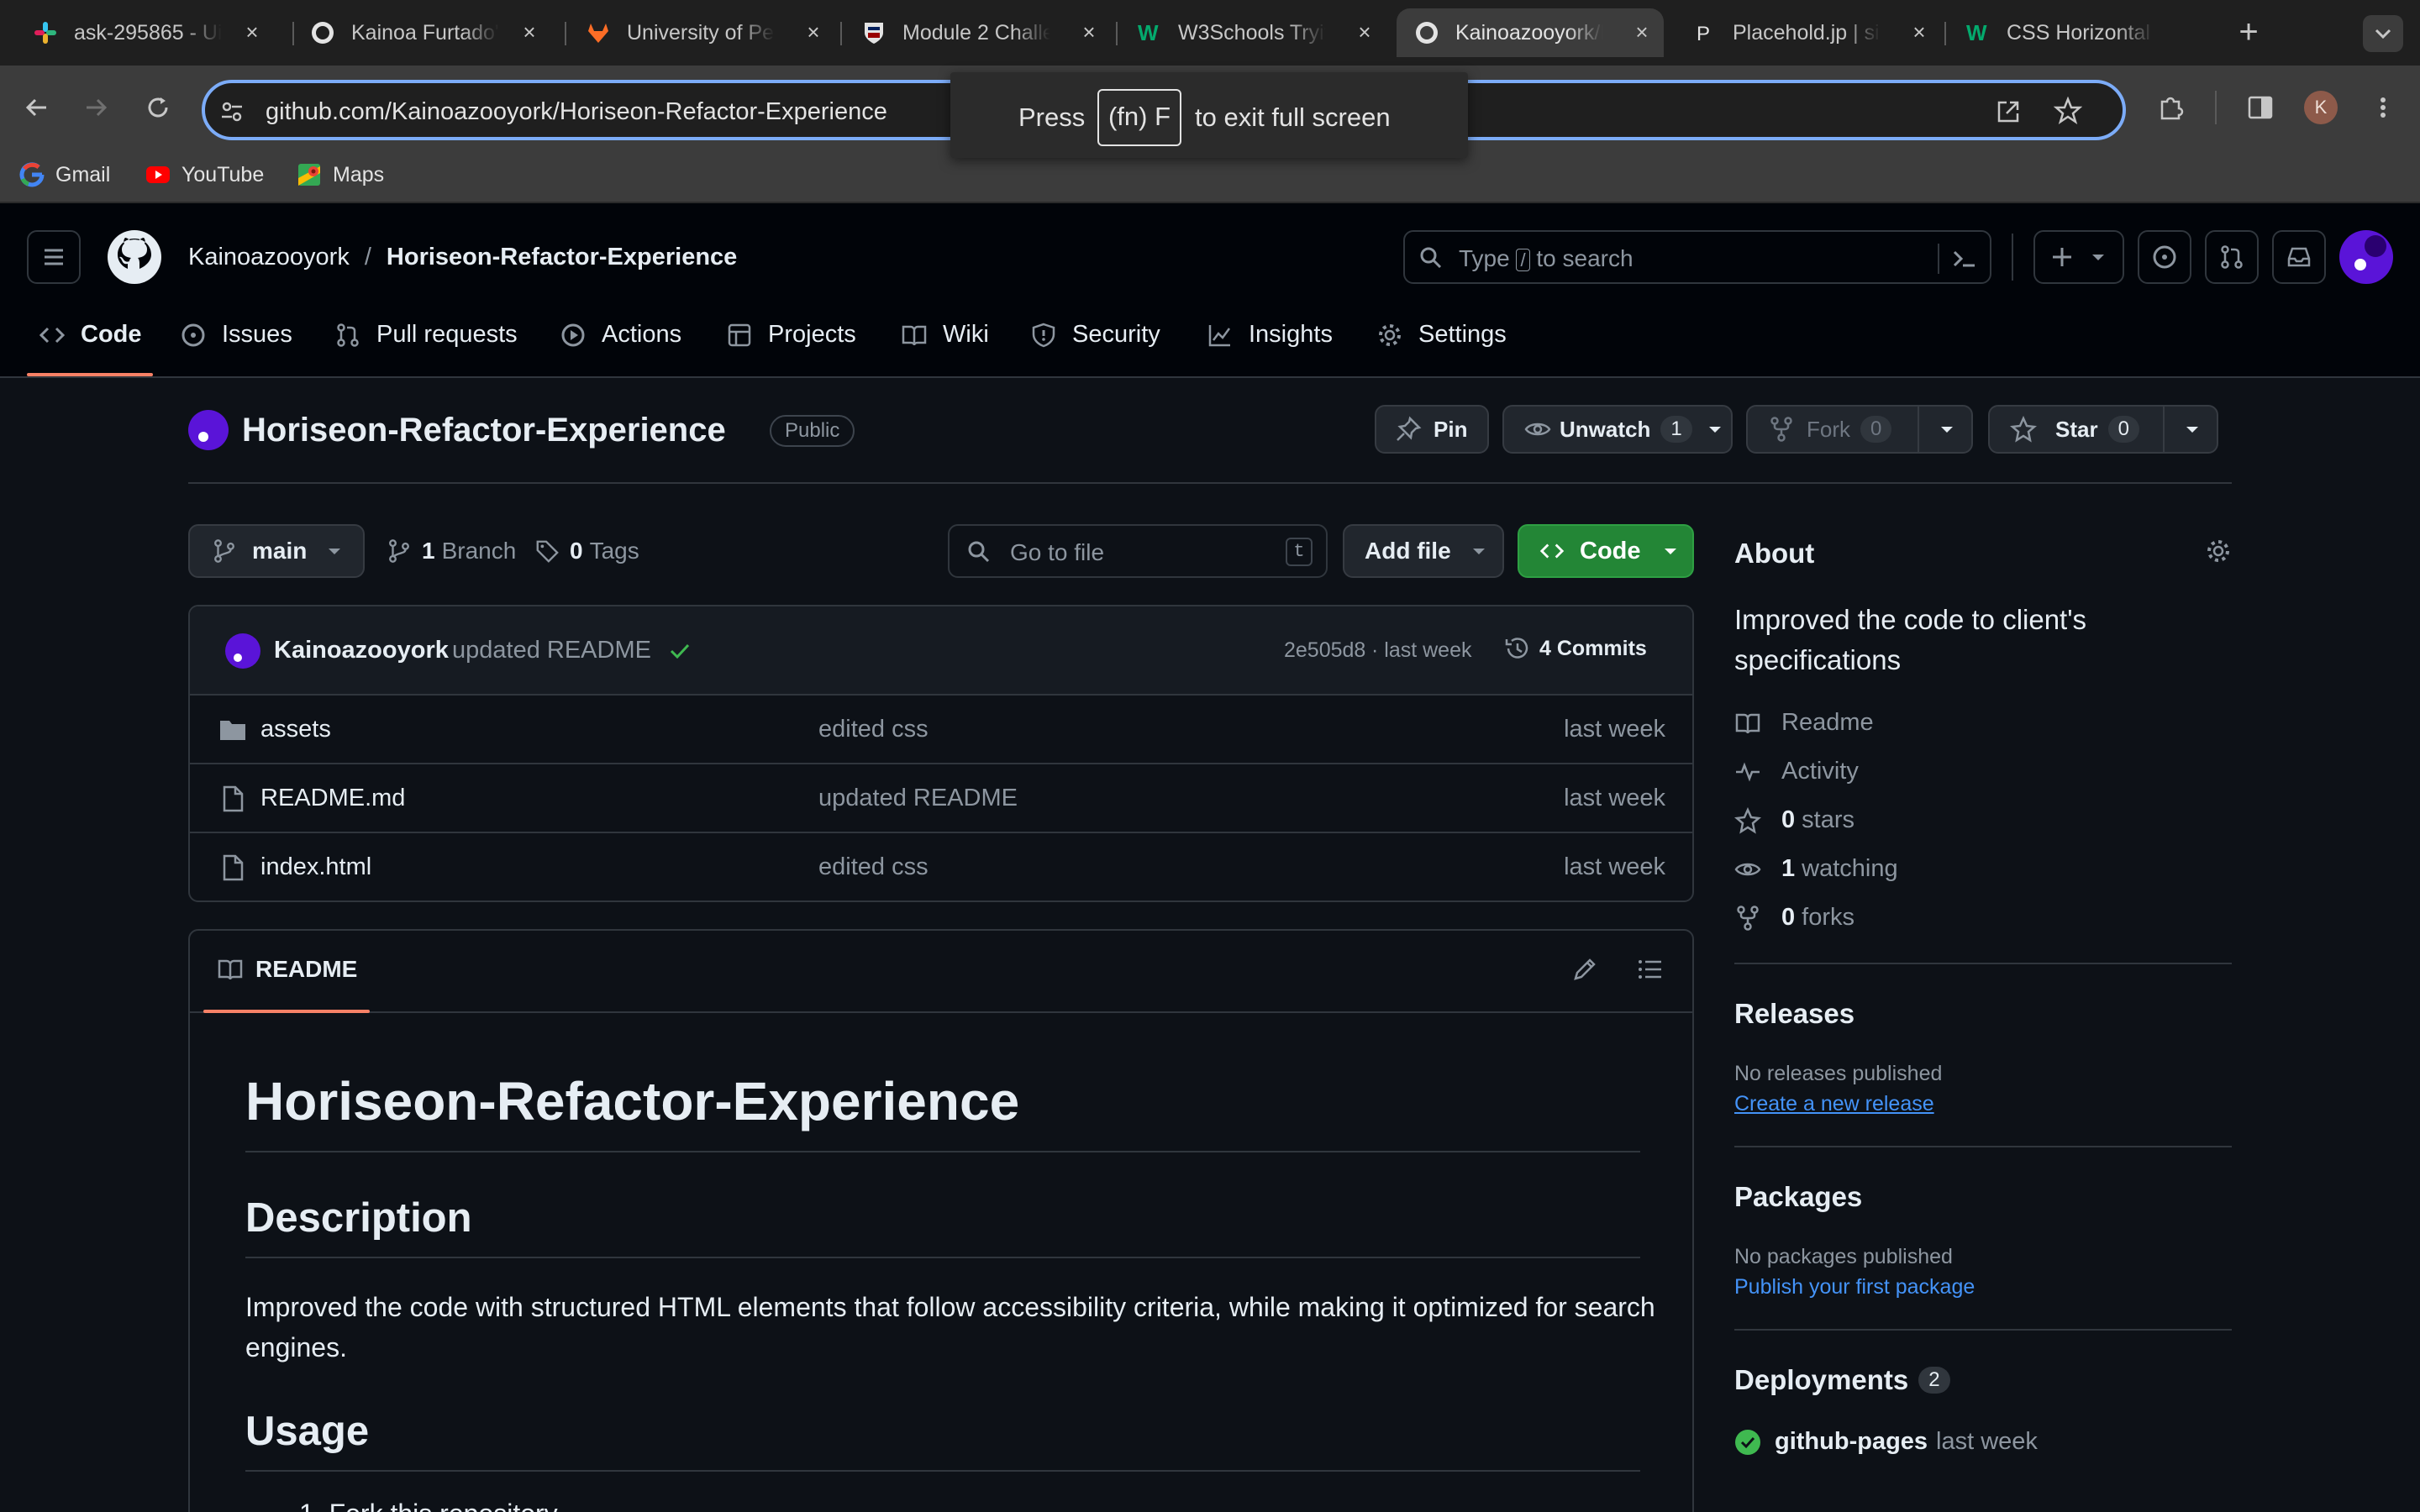  What do you see at coordinates (1530, 32) in the screenshot?
I see `browser-tab-active: Kainoazooyork/H ×` at bounding box center [1530, 32].